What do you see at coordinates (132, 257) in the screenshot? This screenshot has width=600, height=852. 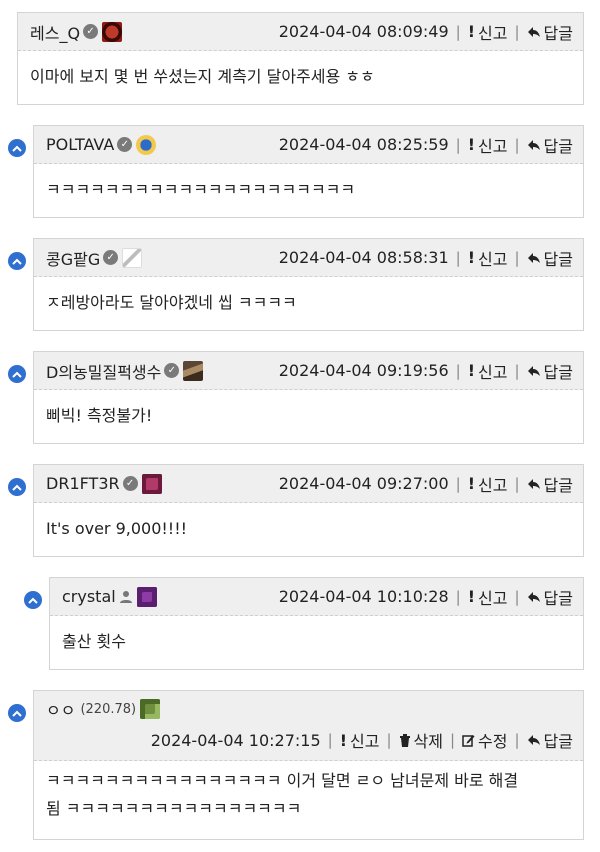 I see `sketch-figure-icon` at bounding box center [132, 257].